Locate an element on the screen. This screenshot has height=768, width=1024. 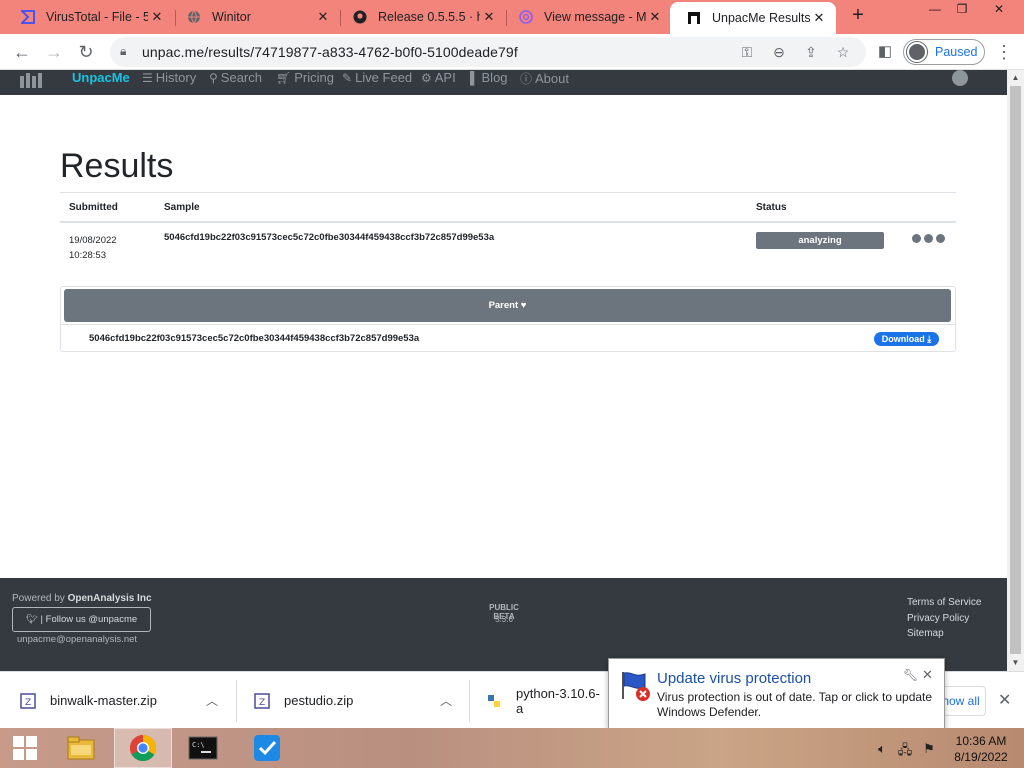
more-options-icon is located at coordinates (928, 238).